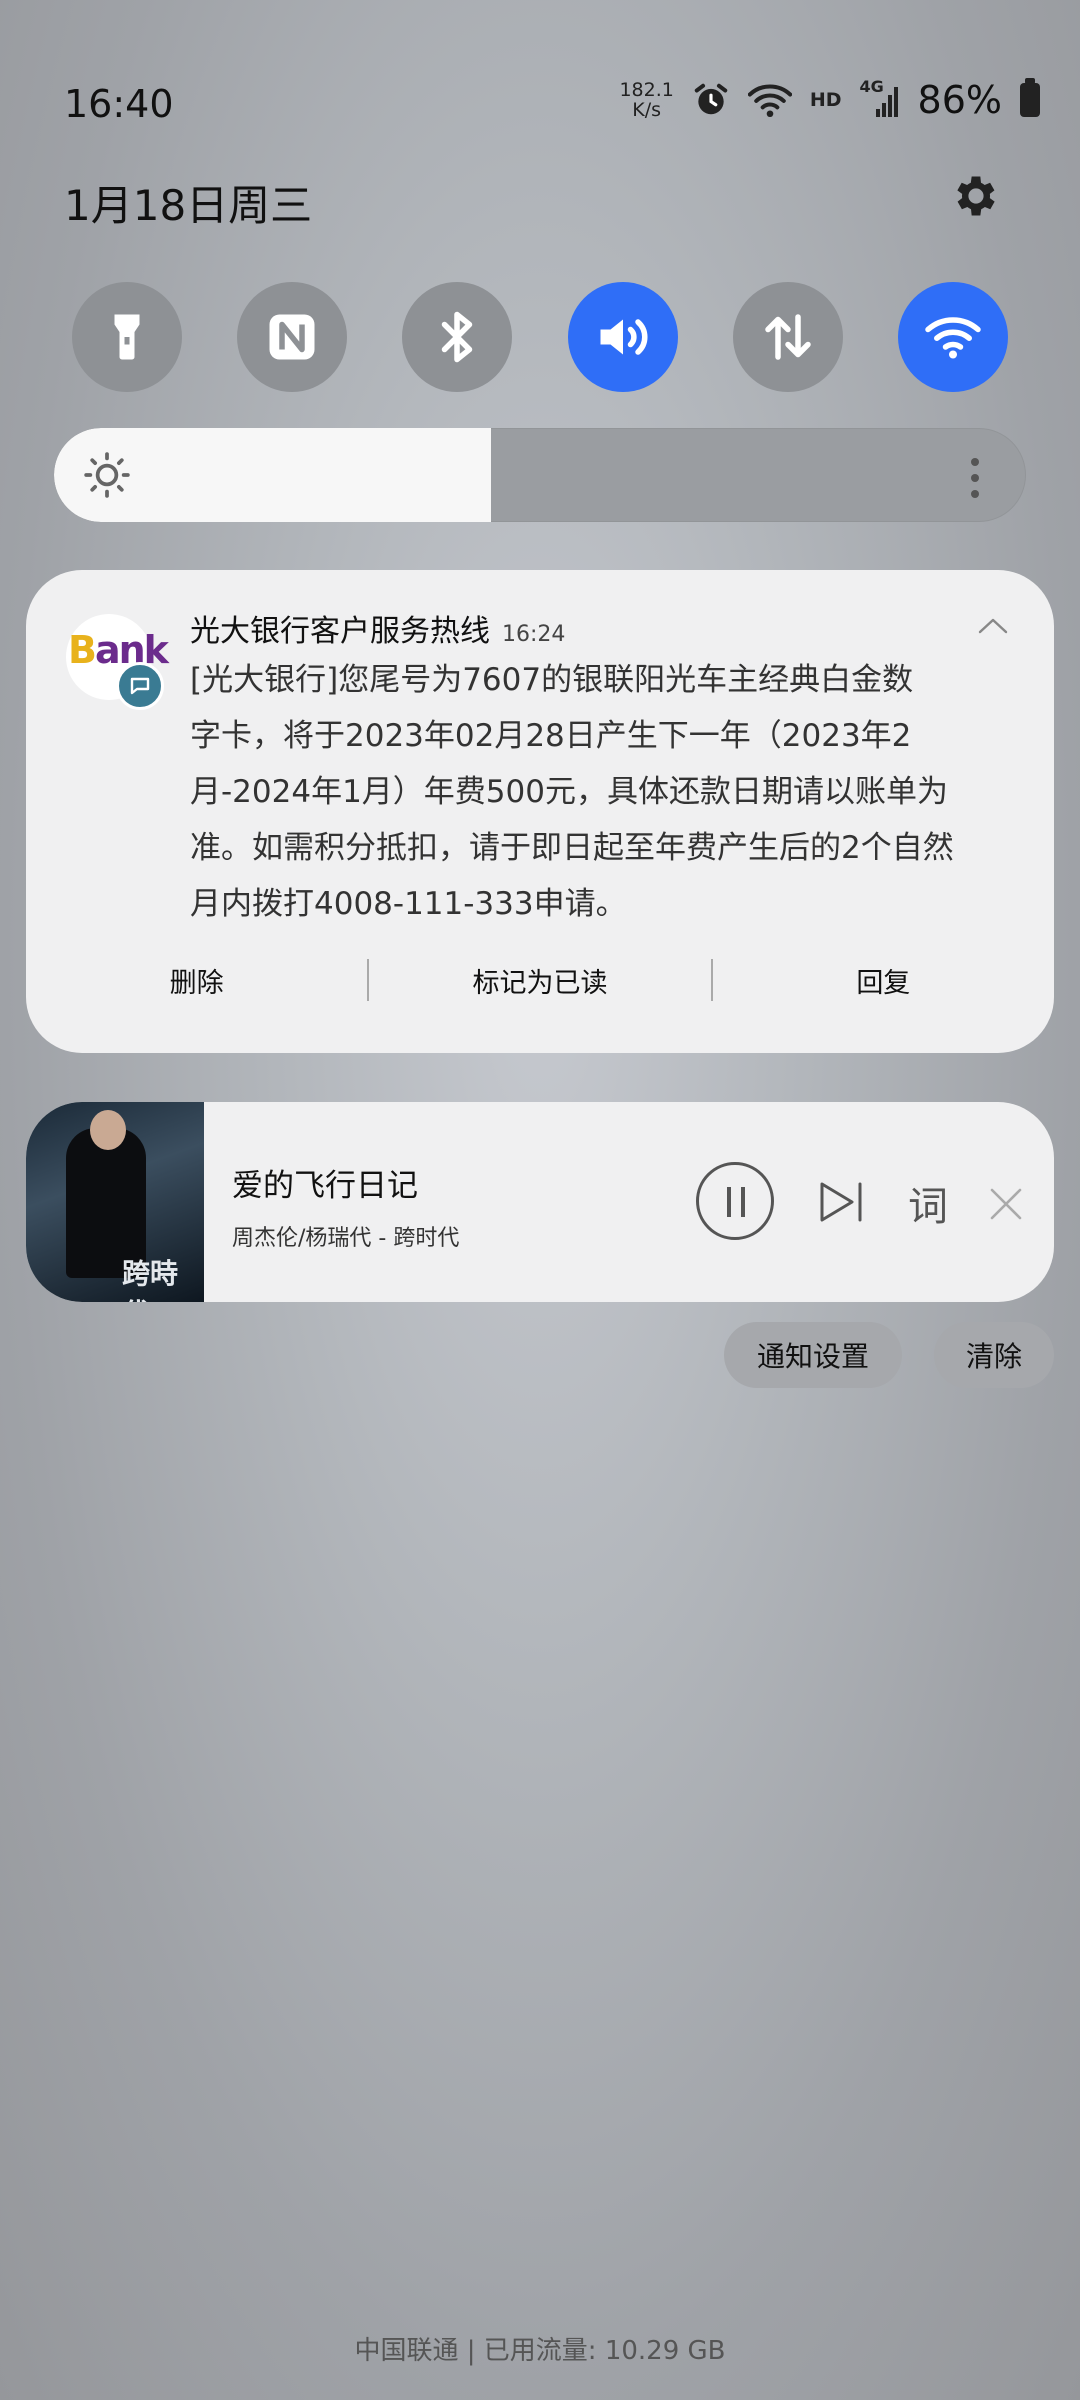 The width and height of the screenshot is (1080, 2400). I want to click on notification-header: 光大银行客户服务热线 16:24, so click(377, 628).